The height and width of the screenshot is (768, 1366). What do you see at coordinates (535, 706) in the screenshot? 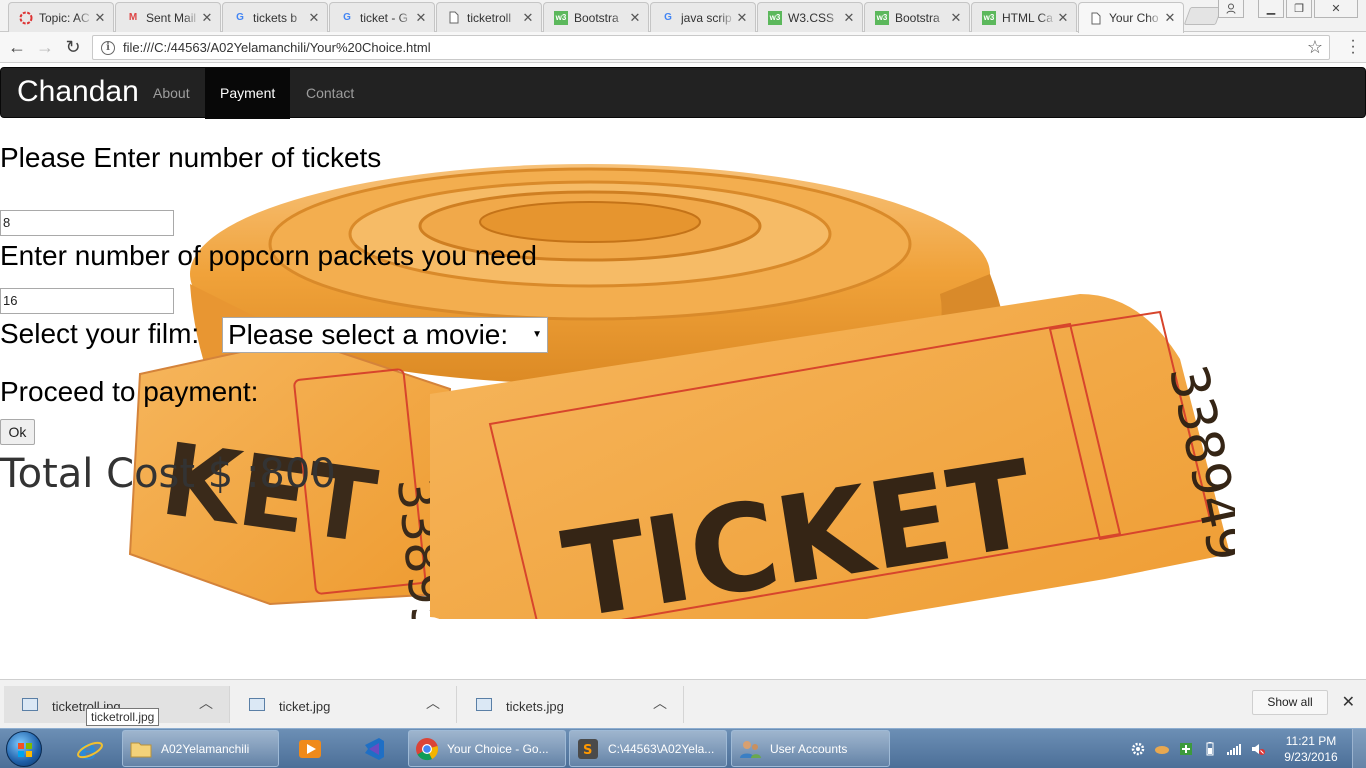
I see `download-file-name: tickets.jpg` at bounding box center [535, 706].